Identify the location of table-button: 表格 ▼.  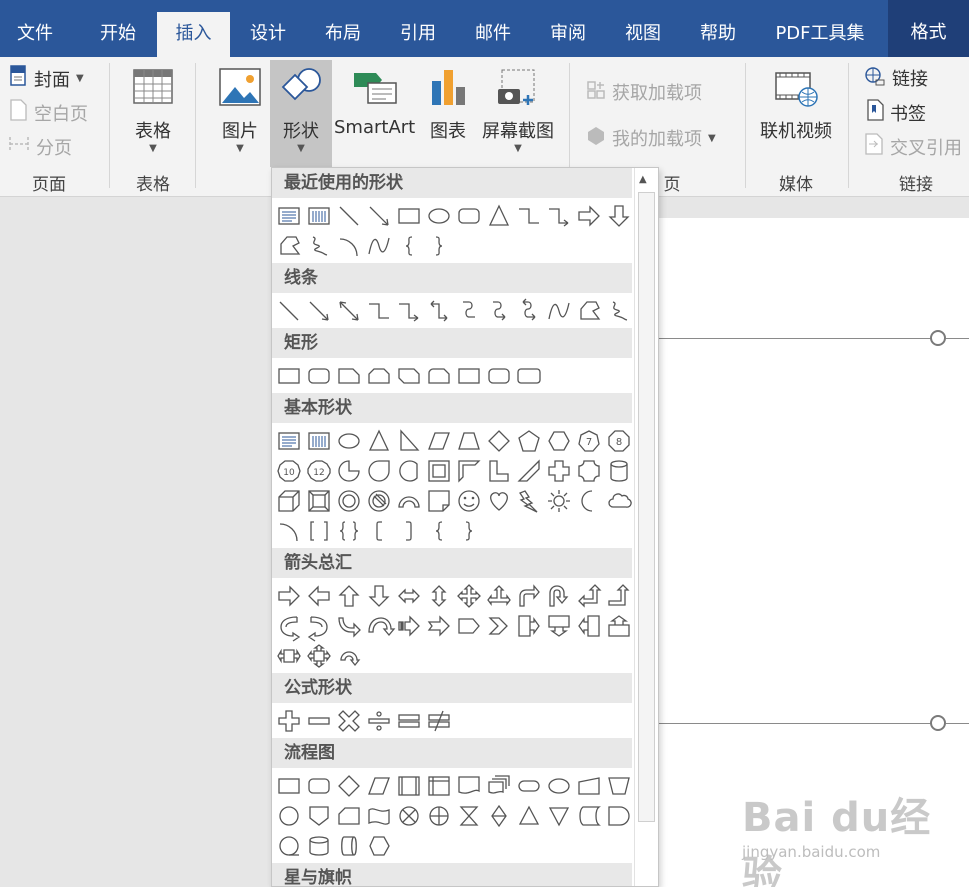
(153, 110).